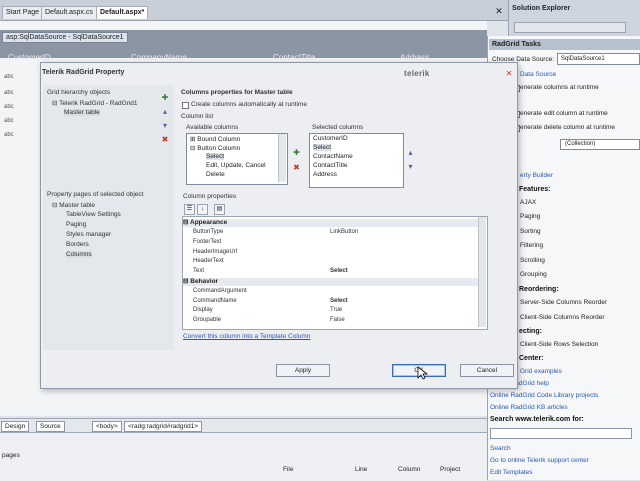 The image size is (640, 481). I want to click on page-item-master-table: ⊟ Master table, so click(73, 205).